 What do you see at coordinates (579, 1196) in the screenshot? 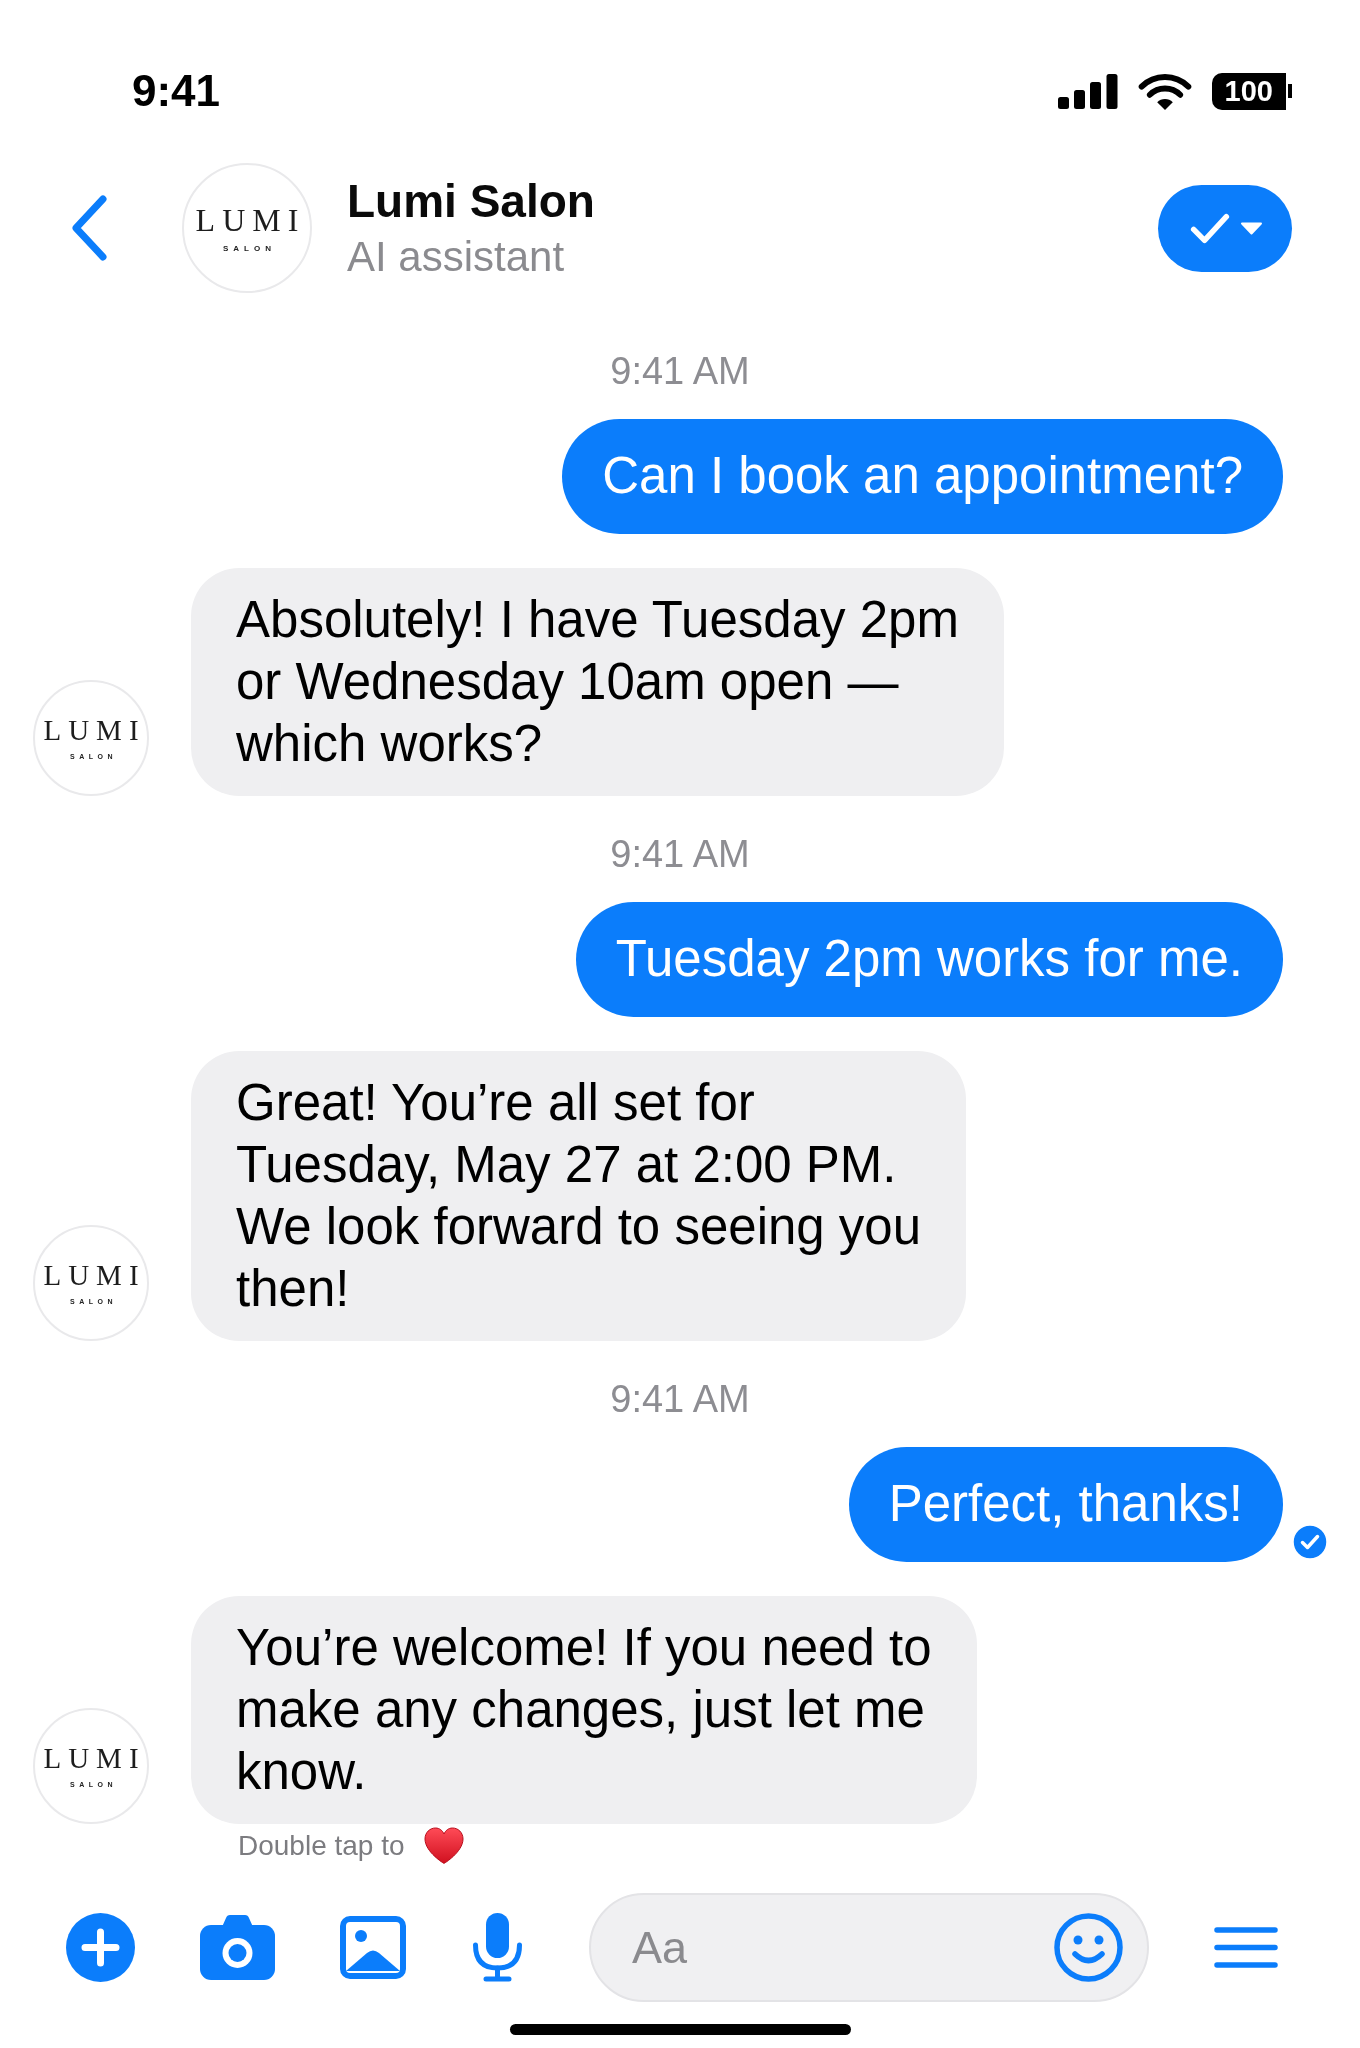
I see `received-message: Great! You’re all set for Tuesday, May 27 at 2:00 PM. We look forward to seeing you then!` at bounding box center [579, 1196].